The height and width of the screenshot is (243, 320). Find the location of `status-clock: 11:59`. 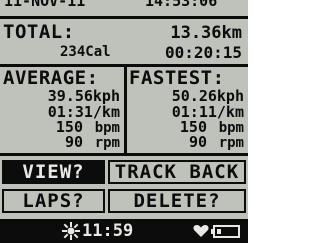

status-clock: 11:59 is located at coordinates (108, 231).